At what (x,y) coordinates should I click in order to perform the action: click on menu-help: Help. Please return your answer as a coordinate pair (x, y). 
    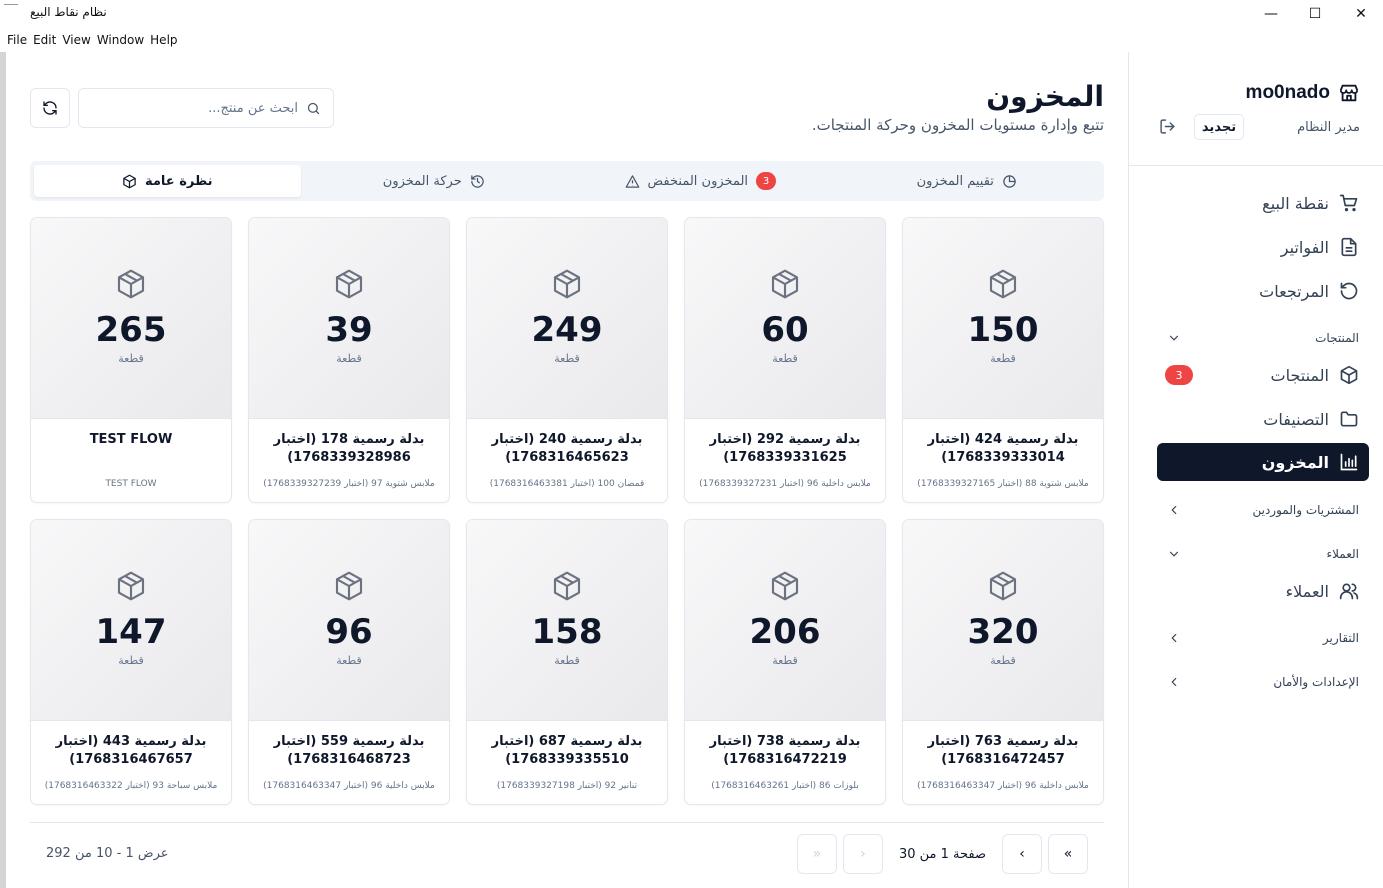
    Looking at the image, I should click on (163, 40).